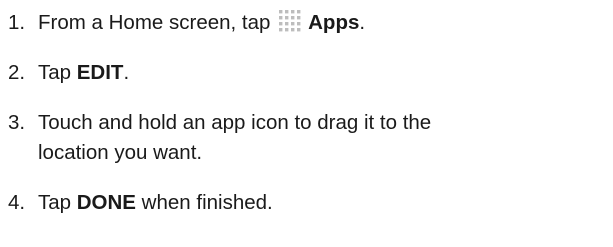  What do you see at coordinates (323, 73) in the screenshot?
I see `step-text: Tap EDIT.` at bounding box center [323, 73].